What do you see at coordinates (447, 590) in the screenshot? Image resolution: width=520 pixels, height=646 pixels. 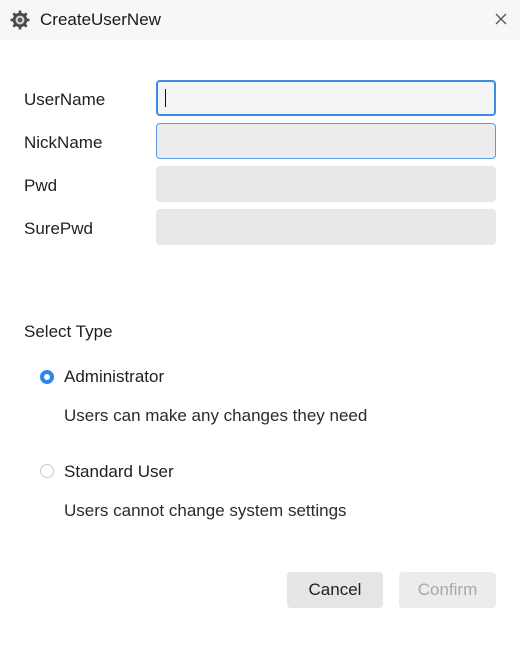 I see `confirm-button: Confirm` at bounding box center [447, 590].